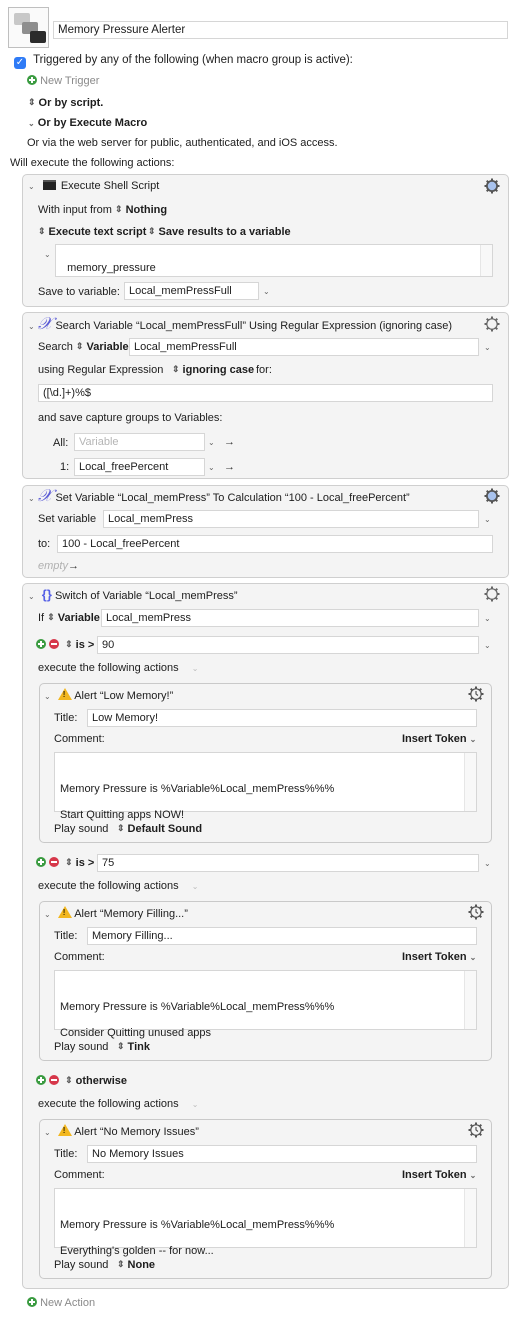  What do you see at coordinates (87, 123) in the screenshot?
I see `or-by-execute-macro-toggle: ⌄ Or by Execute Macro` at bounding box center [87, 123].